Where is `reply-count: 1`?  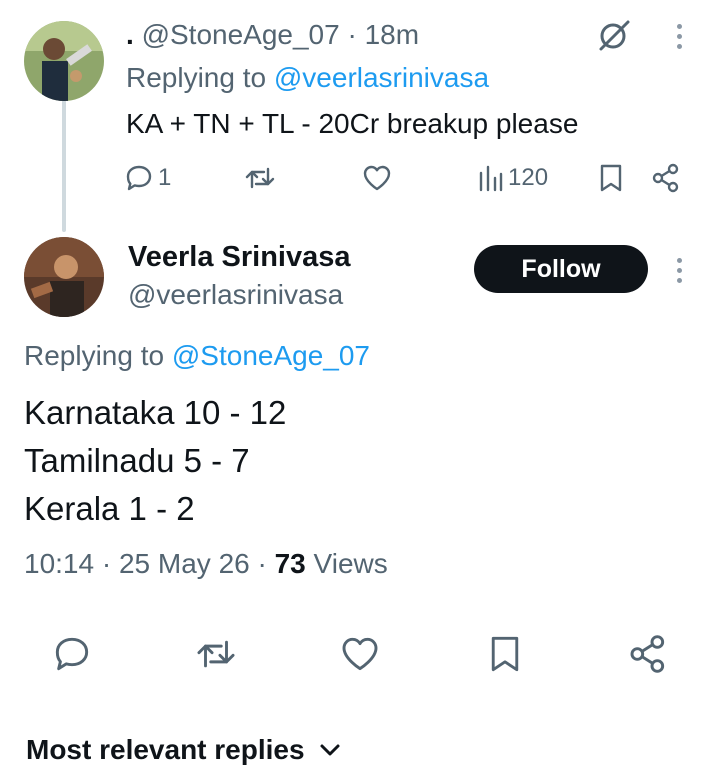 reply-count: 1 is located at coordinates (165, 177).